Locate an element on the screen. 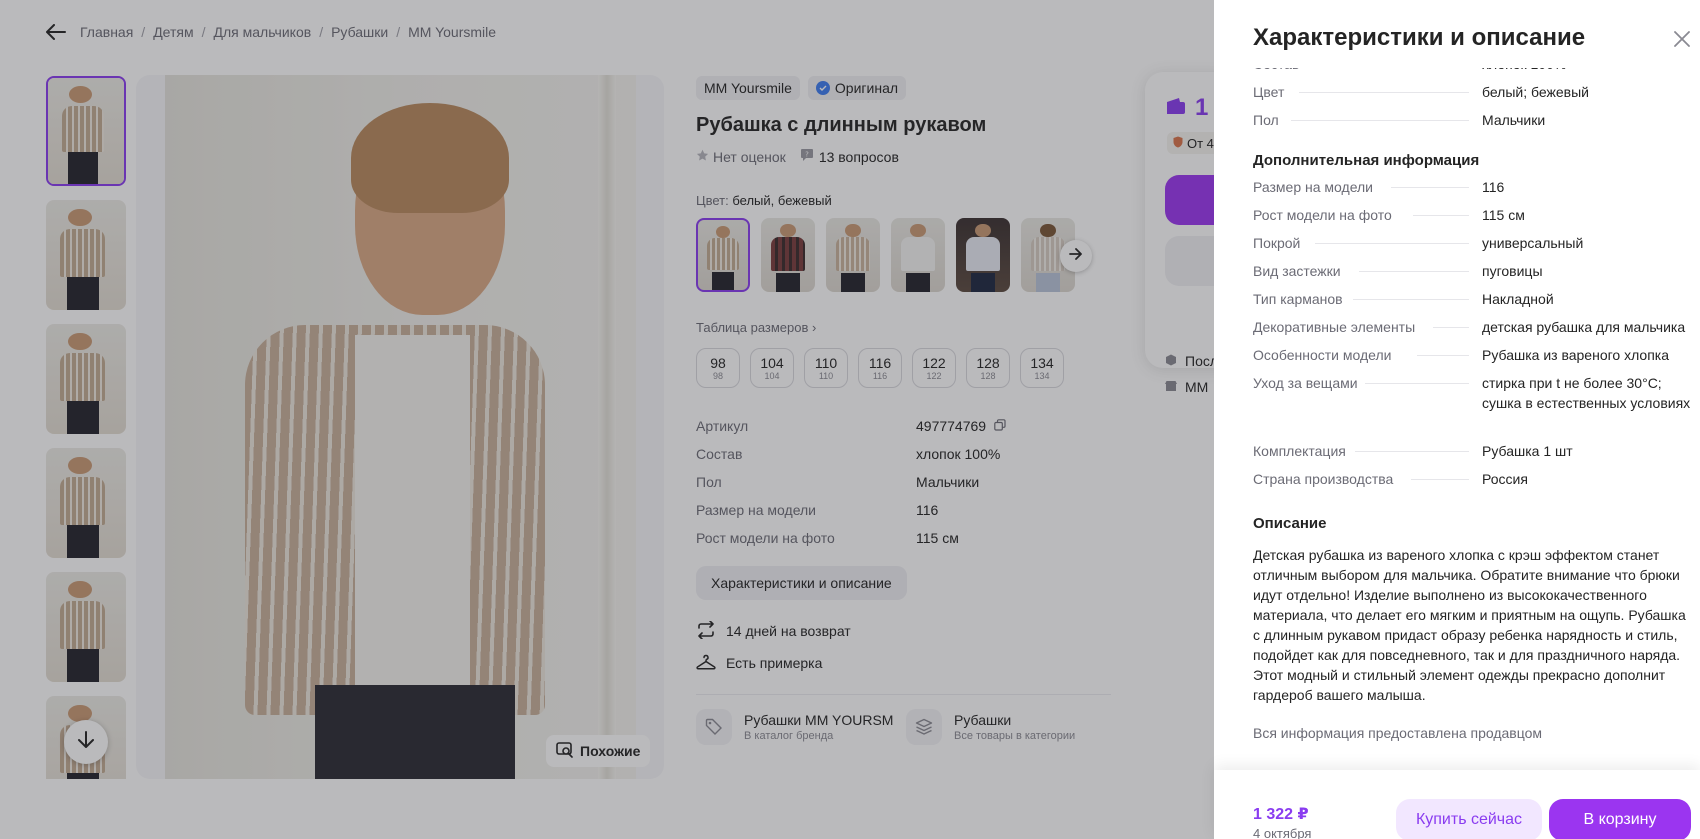 Image resolution: width=1700 pixels, height=839 pixels. buy-now-button: Купить сейчас is located at coordinates (1469, 819).